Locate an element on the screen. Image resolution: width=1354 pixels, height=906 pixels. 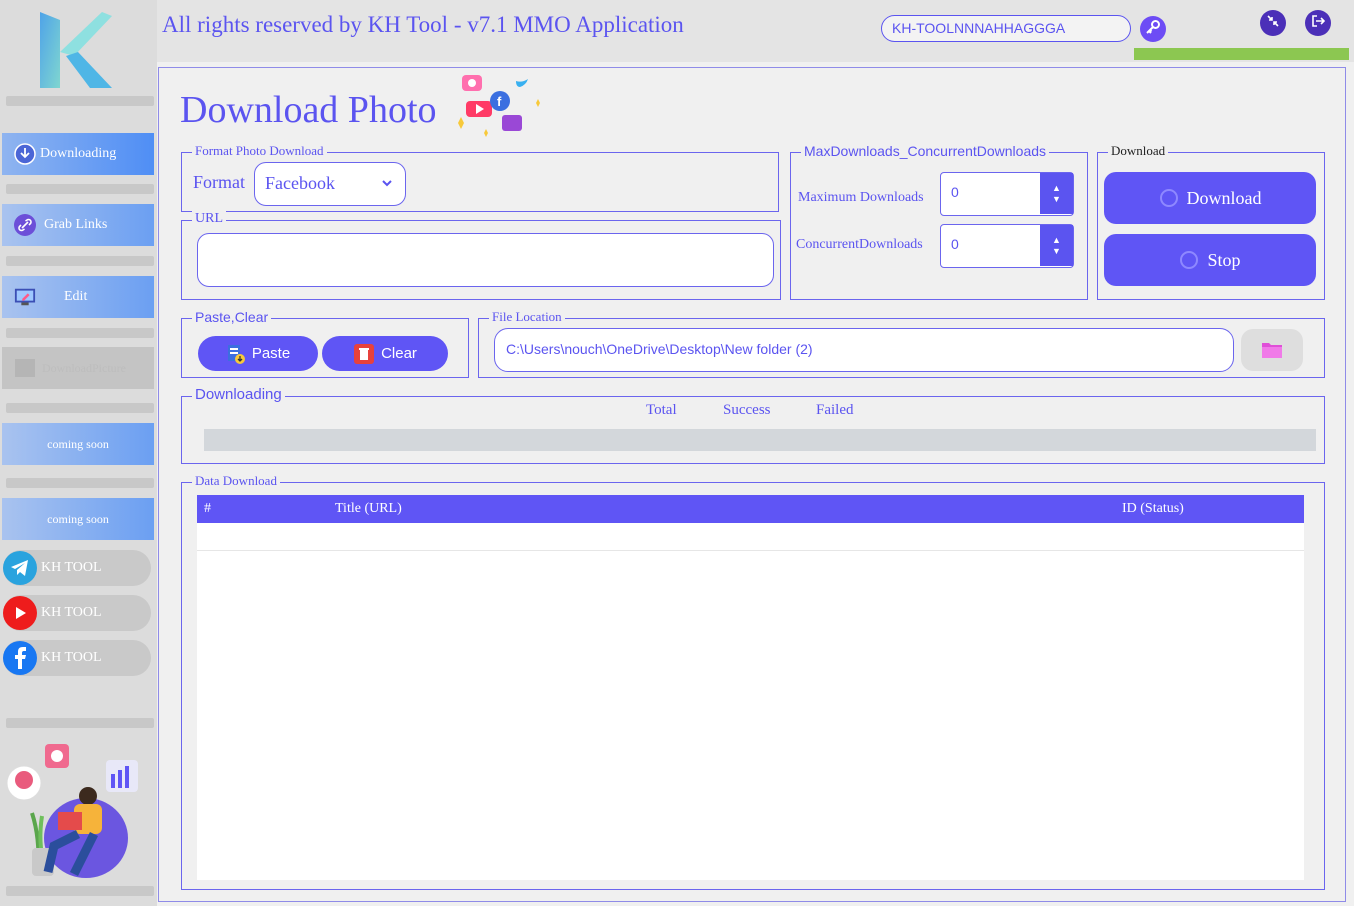
stop-button: Stop is located at coordinates (1210, 260).